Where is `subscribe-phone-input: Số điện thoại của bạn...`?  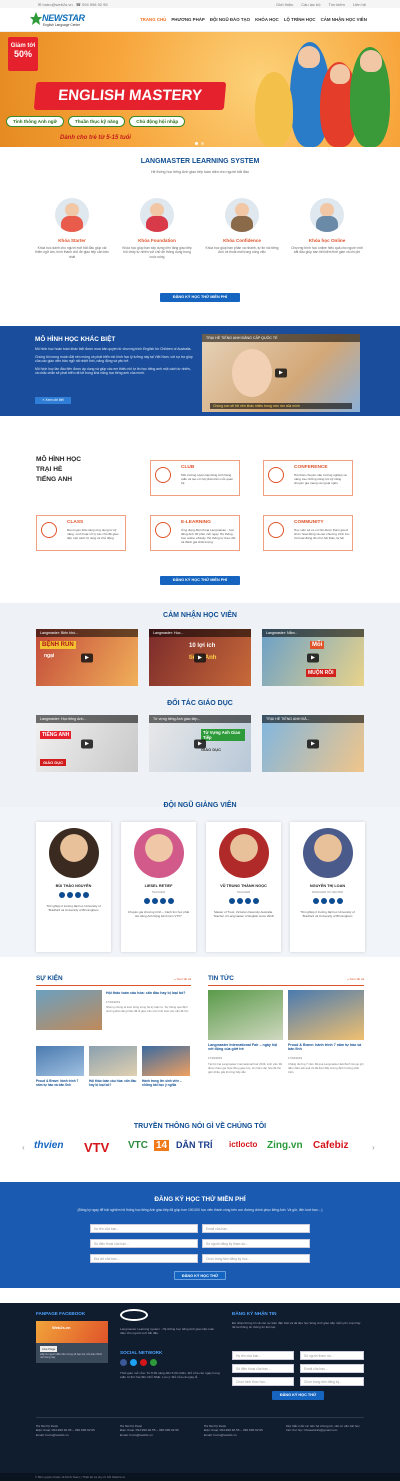 subscribe-phone-input: Số điện thoại của bạn... is located at coordinates (263, 1368).